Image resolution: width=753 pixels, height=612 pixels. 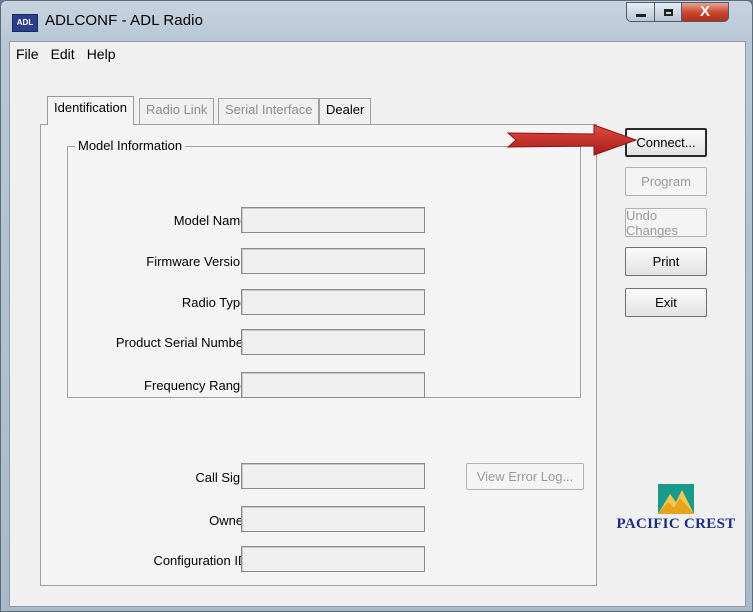 I want to click on maximize-button, so click(x=668, y=12).